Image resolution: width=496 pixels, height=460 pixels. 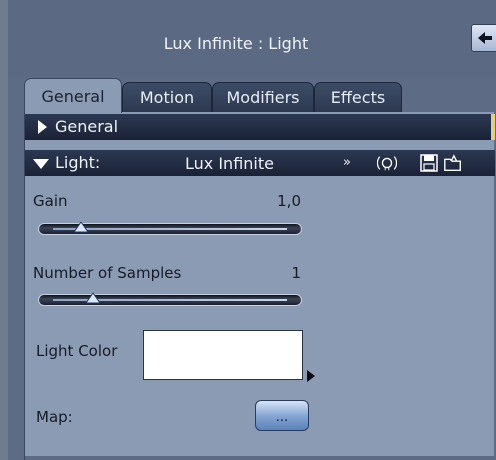 What do you see at coordinates (107, 273) in the screenshot?
I see `samples-label: Number of Samples` at bounding box center [107, 273].